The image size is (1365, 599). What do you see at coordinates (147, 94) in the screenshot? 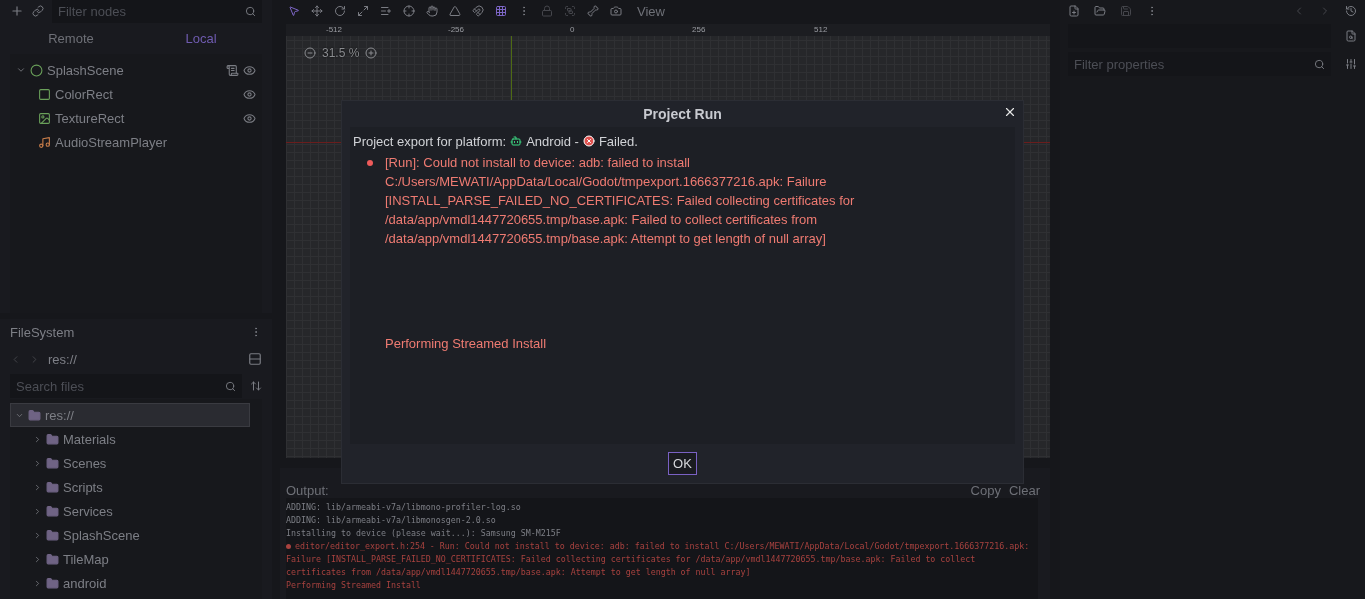
I see `node-name: ColorRect` at bounding box center [147, 94].